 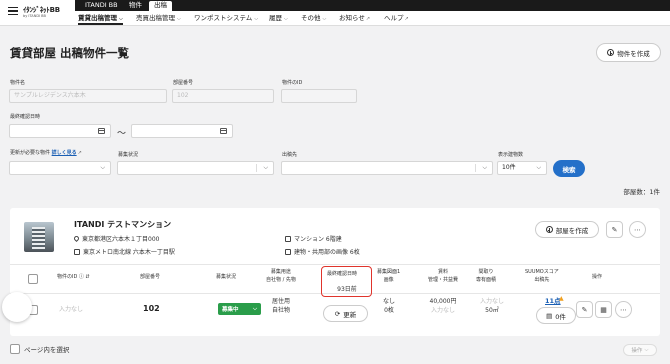 I want to click on details-link: 詳しく見る, so click(x=64, y=153).